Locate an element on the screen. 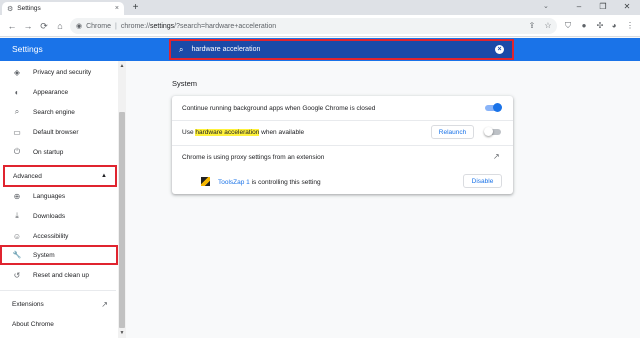 This screenshot has width=640, height=338. sidebar-item-label: Reset and clean up is located at coordinates (61, 275).